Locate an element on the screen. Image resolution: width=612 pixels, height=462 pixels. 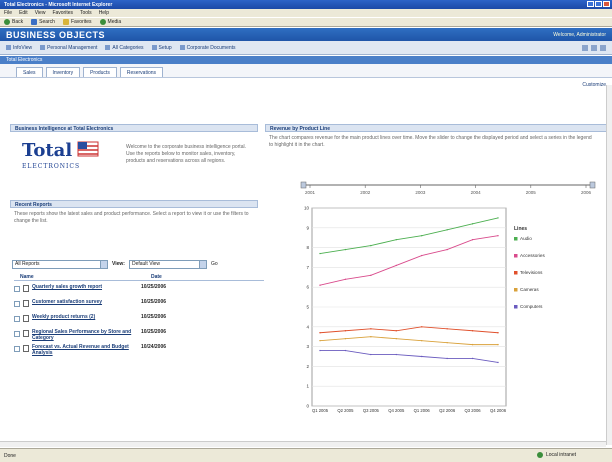
legend-item: Audio is located at coordinates (526, 238).